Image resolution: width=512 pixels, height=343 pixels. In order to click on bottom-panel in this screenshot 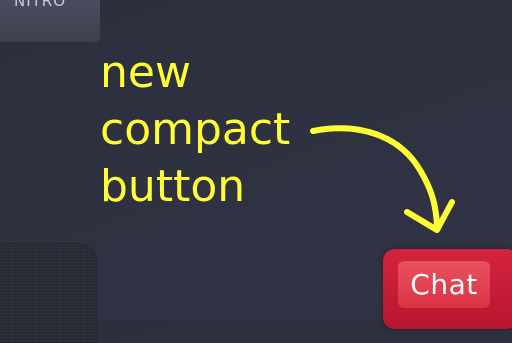, I will do `click(48, 293)`.